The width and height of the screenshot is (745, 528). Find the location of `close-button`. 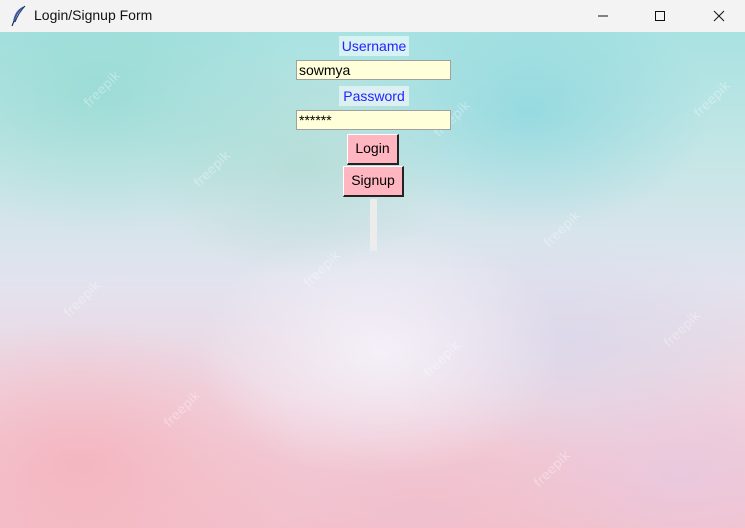

close-button is located at coordinates (719, 16).